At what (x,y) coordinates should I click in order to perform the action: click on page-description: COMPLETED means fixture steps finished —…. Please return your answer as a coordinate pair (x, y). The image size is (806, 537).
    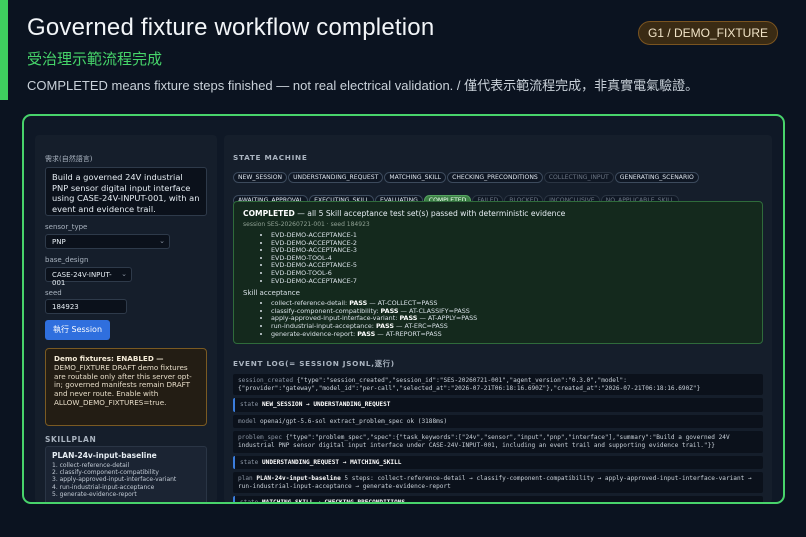
    Looking at the image, I should click on (363, 85).